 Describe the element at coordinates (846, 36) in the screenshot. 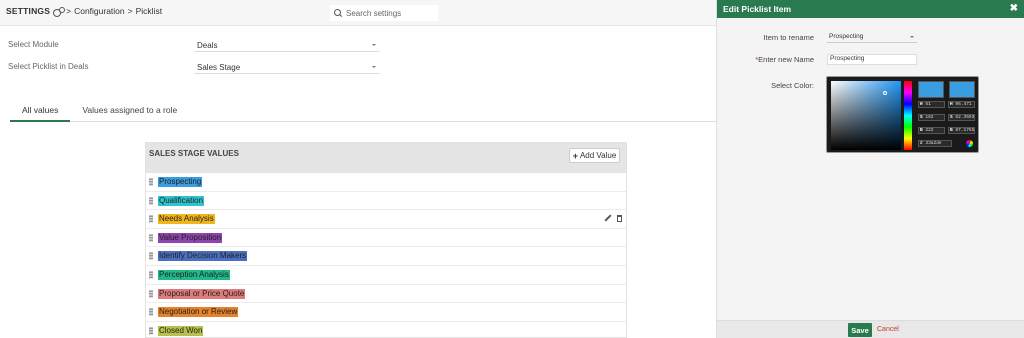

I see `rename-value: Prospecting` at that location.